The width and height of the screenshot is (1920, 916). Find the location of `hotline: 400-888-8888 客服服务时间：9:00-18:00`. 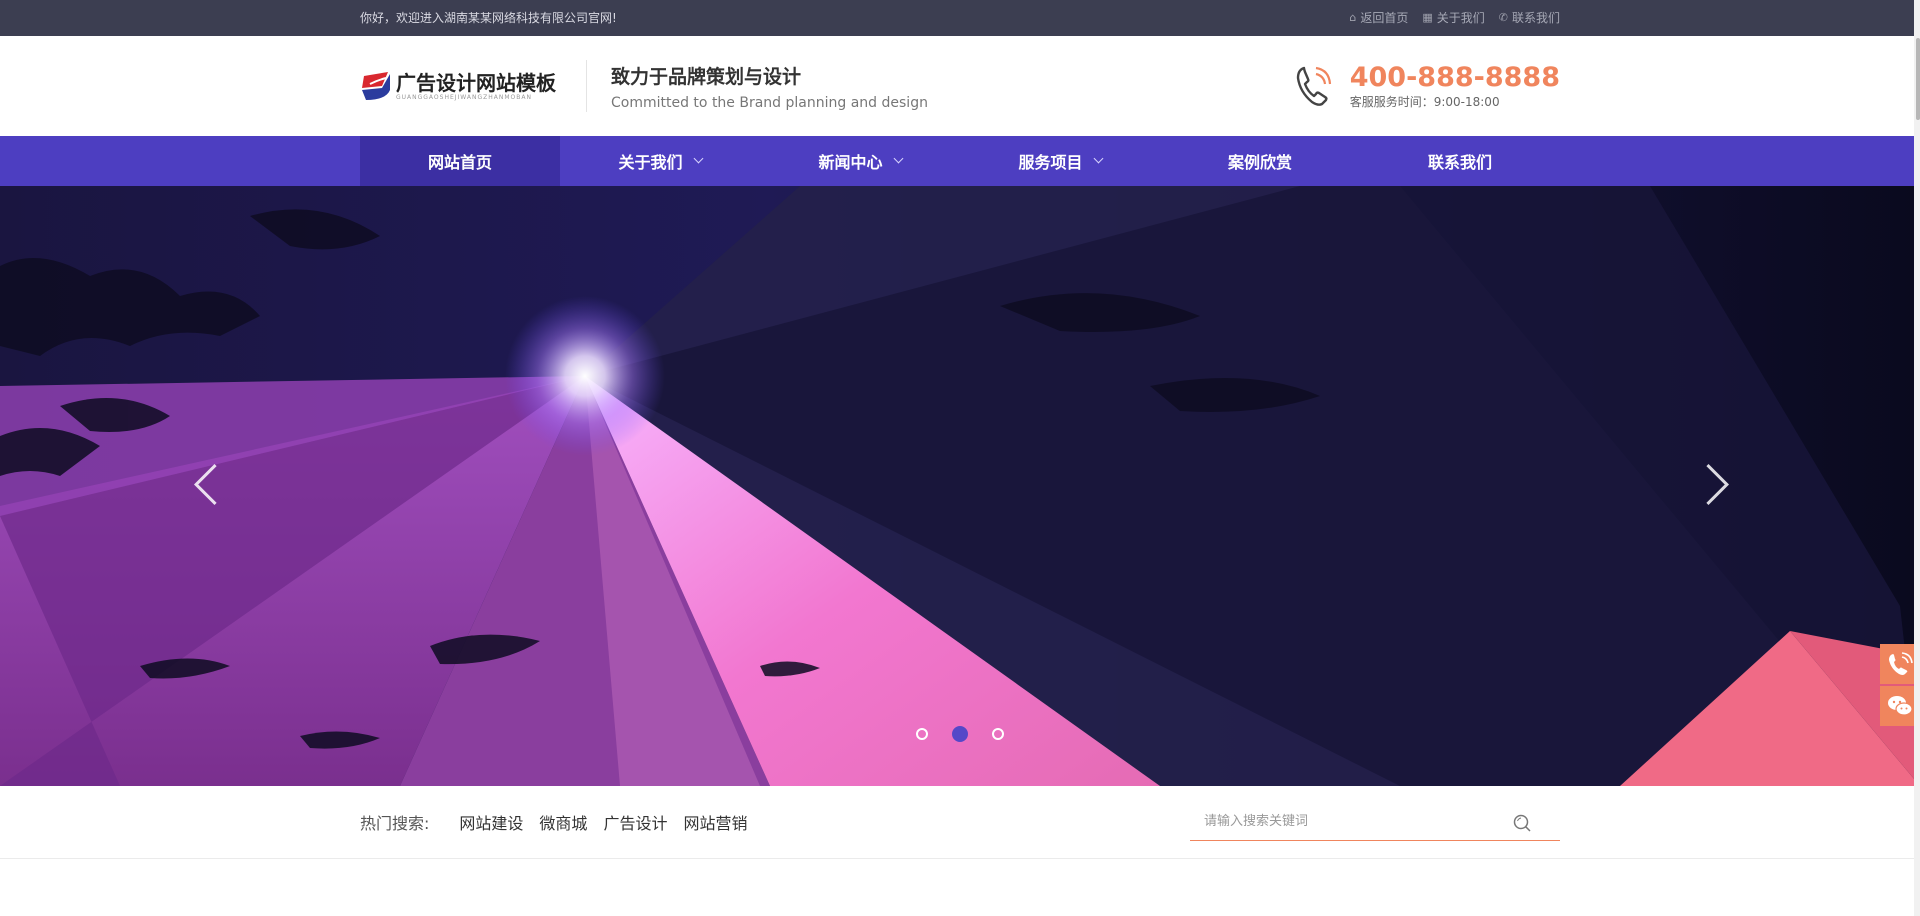

hotline: 400-888-8888 客服服务时间：9:00-18:00 is located at coordinates (1427, 85).